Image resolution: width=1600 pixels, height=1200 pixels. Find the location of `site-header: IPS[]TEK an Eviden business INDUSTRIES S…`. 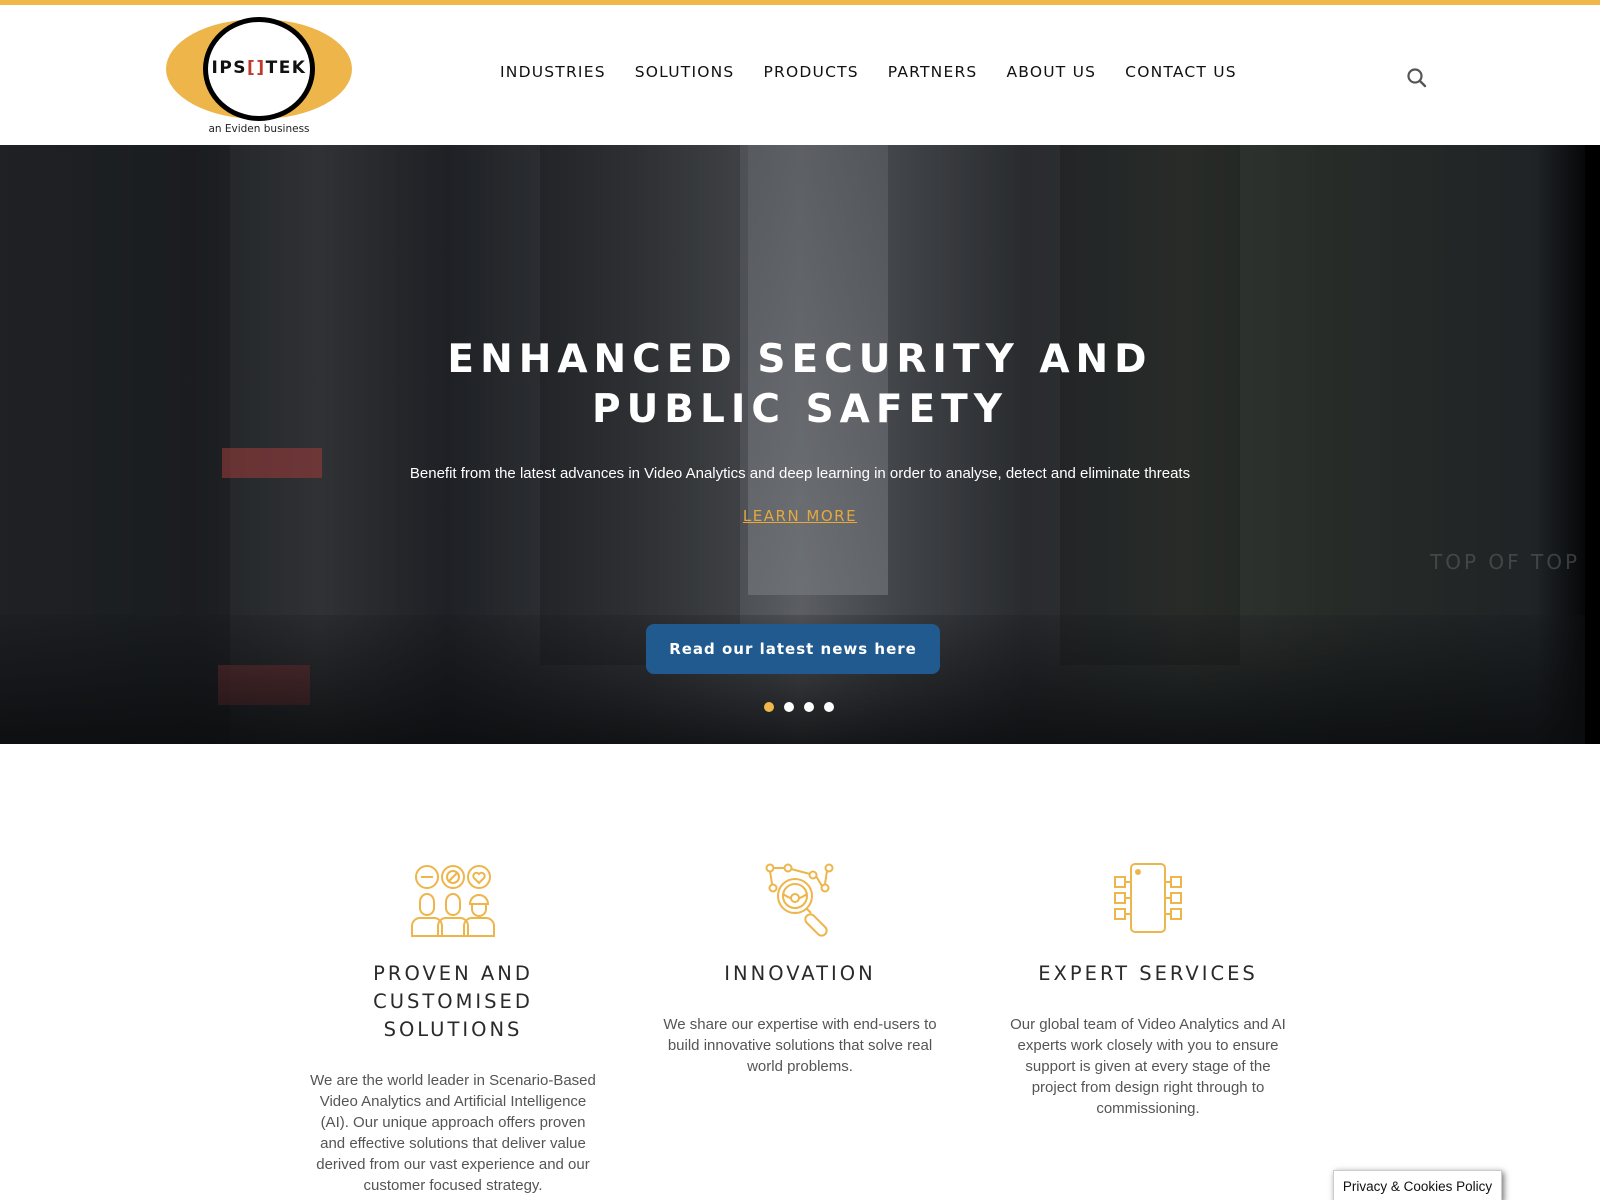

site-header: IPS[]TEK an Eviden business INDUSTRIES S… is located at coordinates (800, 75).